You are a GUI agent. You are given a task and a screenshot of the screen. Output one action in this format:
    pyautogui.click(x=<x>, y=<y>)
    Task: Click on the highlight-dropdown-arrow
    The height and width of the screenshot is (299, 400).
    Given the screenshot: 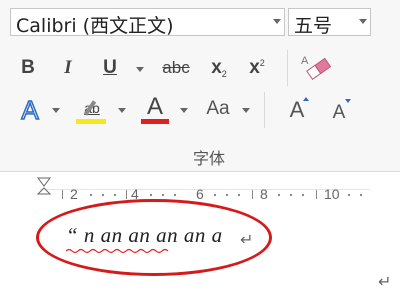 What is the action you would take?
    pyautogui.click(x=122, y=110)
    